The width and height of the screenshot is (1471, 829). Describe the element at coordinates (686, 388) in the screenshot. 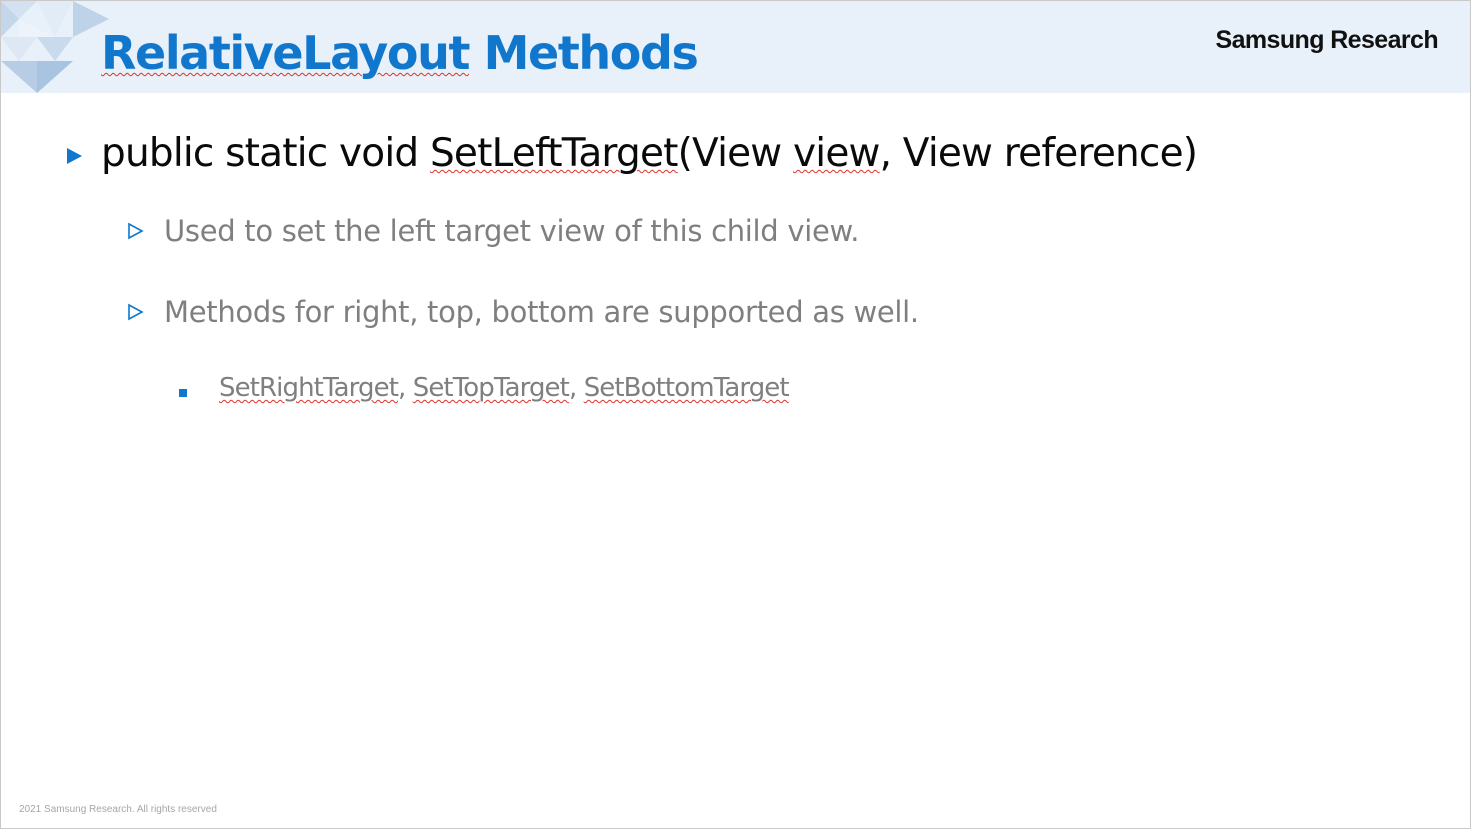

I see `method-name-bottom: SetBottomTarget` at that location.